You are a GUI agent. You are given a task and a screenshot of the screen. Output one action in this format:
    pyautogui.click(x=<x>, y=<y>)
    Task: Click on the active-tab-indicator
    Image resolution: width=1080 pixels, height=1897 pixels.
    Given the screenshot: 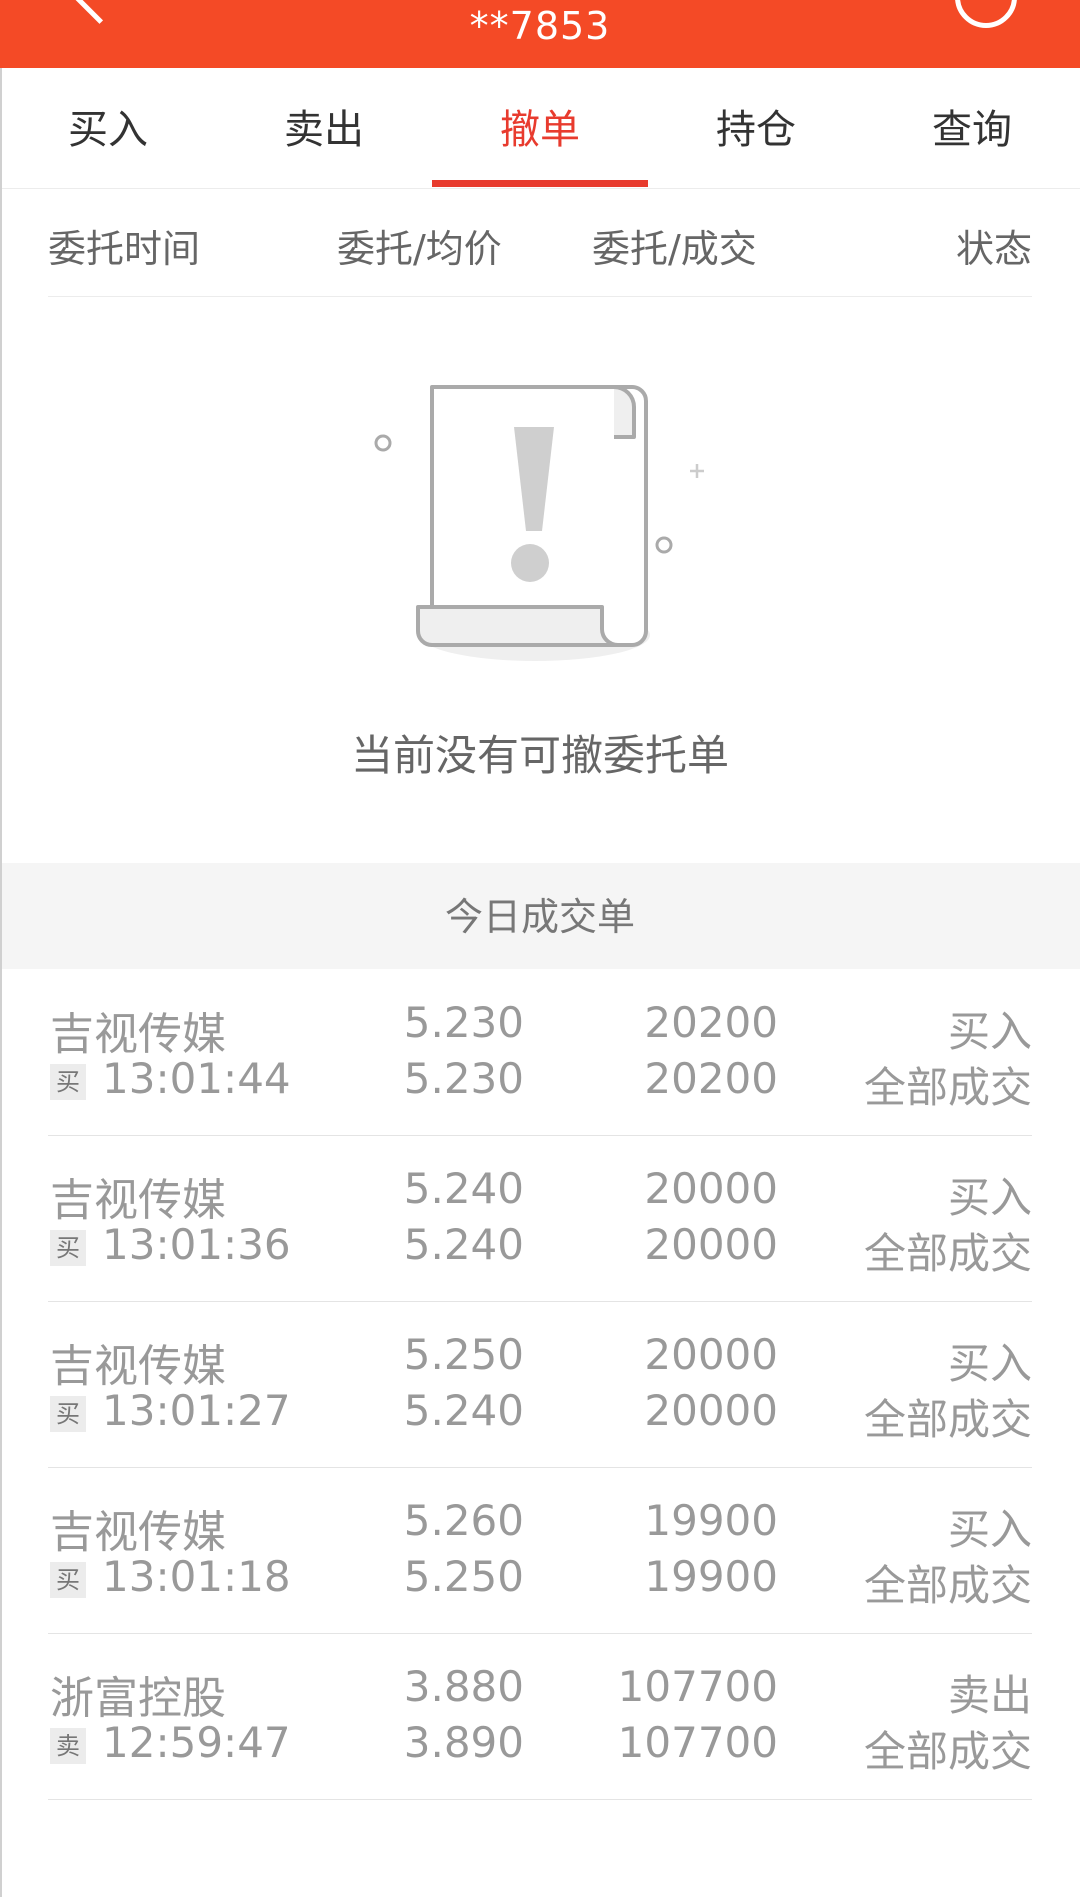 What is the action you would take?
    pyautogui.click(x=540, y=183)
    